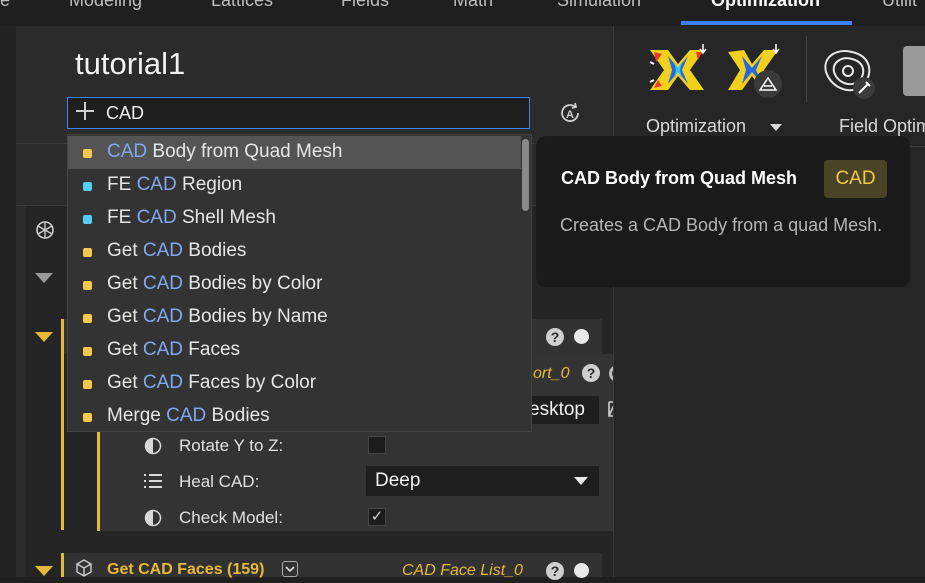  Describe the element at coordinates (677, 72) in the screenshot. I see `topology-optimization-icon` at that location.